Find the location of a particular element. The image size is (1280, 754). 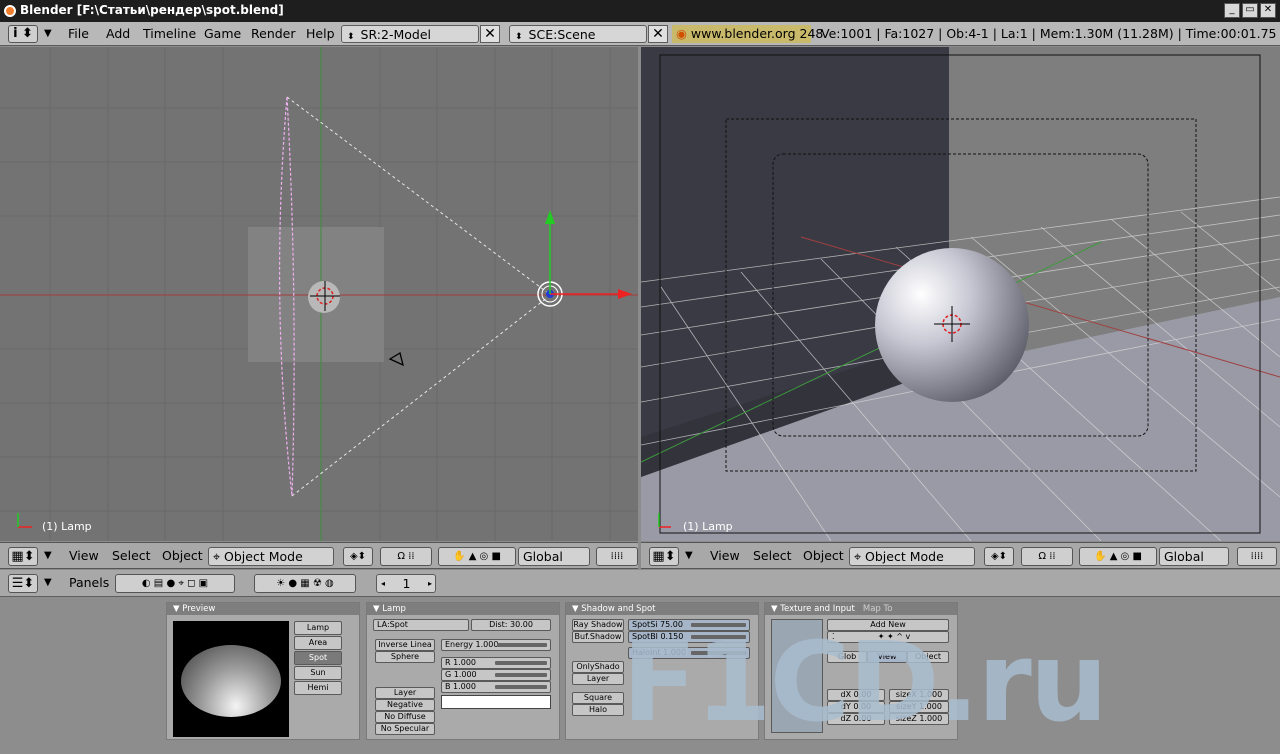

no-specular-toggle: No Specular is located at coordinates (405, 729).